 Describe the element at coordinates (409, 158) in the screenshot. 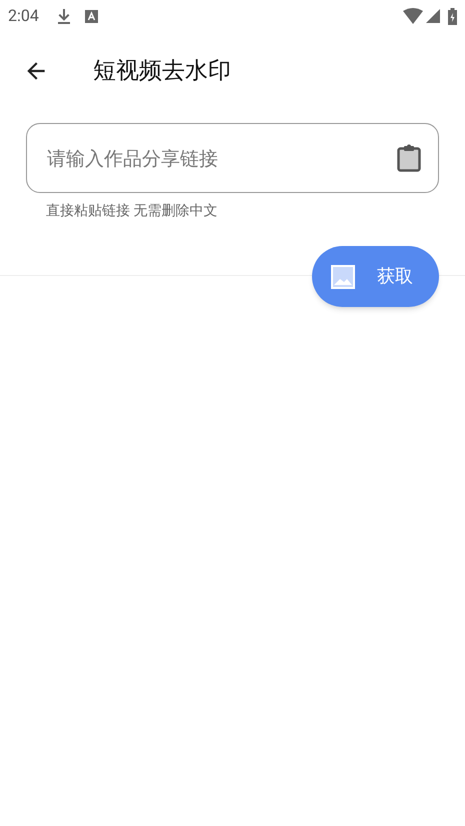

I see `clipboard-paste-button` at that location.